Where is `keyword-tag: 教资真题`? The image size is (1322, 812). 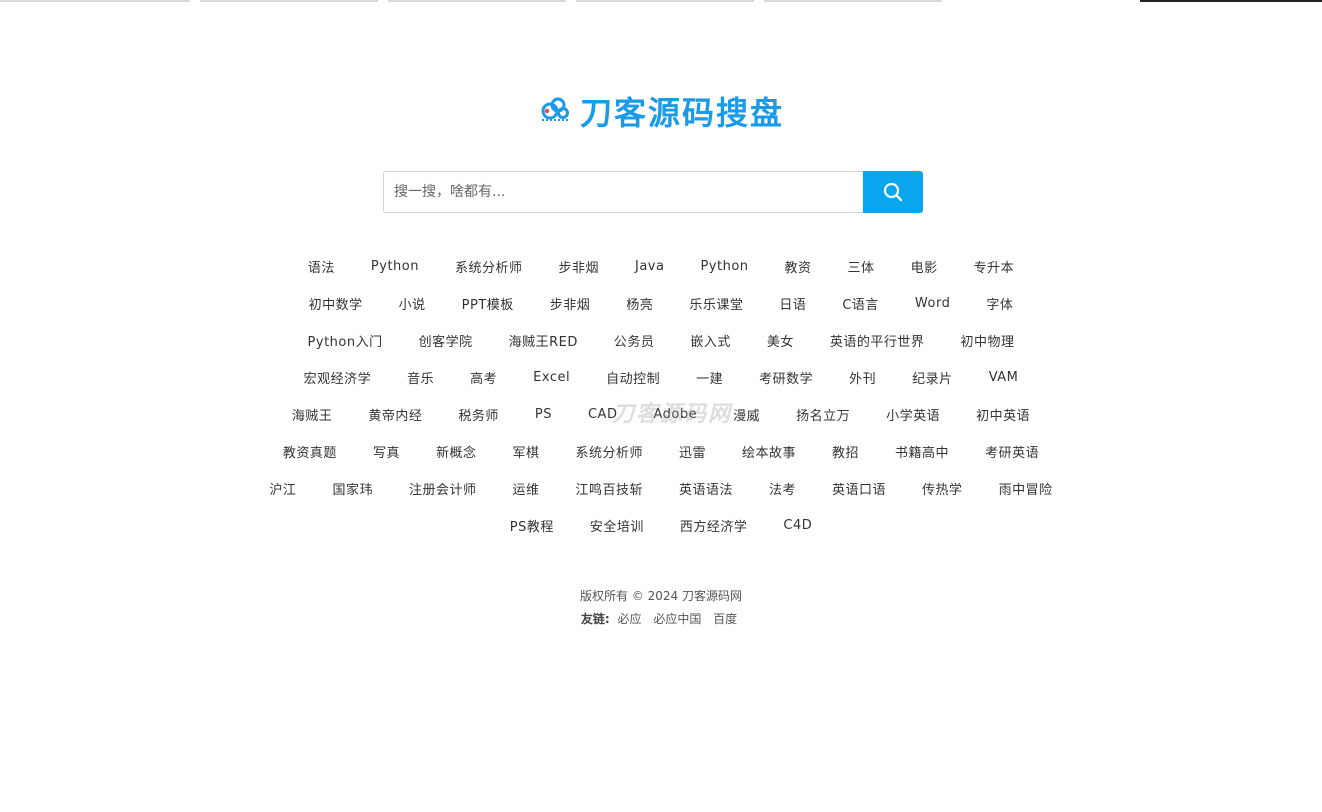
keyword-tag: 教资真题 is located at coordinates (310, 451).